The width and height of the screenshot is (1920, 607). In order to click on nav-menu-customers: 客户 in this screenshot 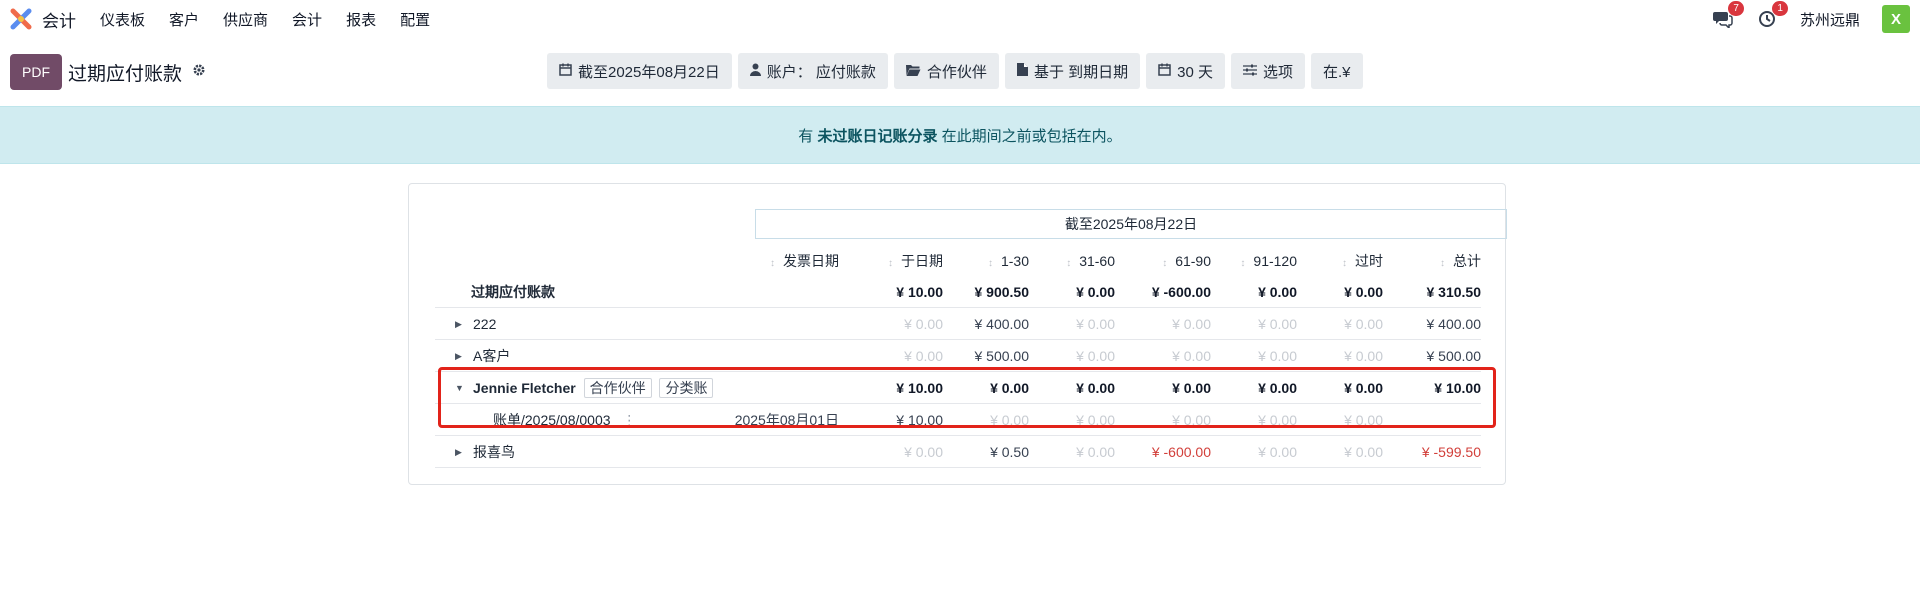, I will do `click(184, 19)`.